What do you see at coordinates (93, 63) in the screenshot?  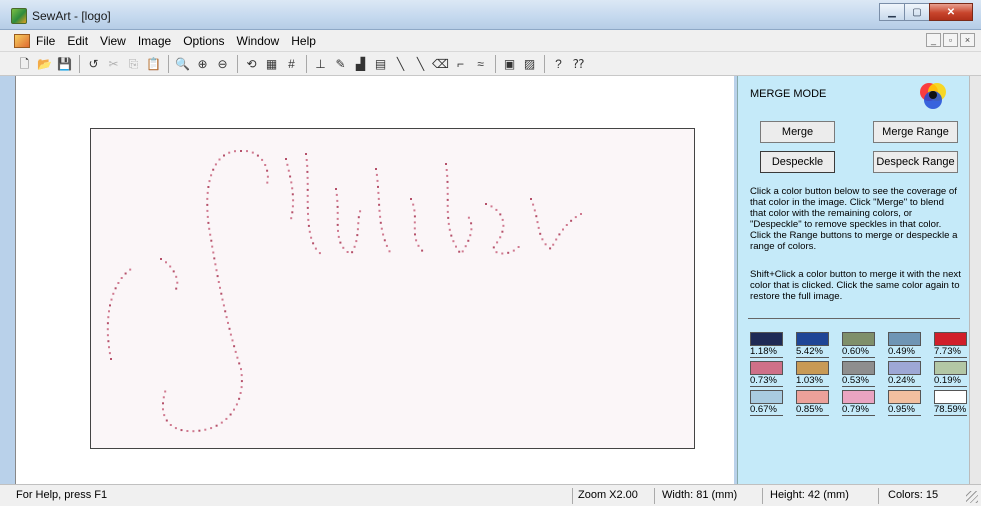 I see `undo-icon: ↺` at bounding box center [93, 63].